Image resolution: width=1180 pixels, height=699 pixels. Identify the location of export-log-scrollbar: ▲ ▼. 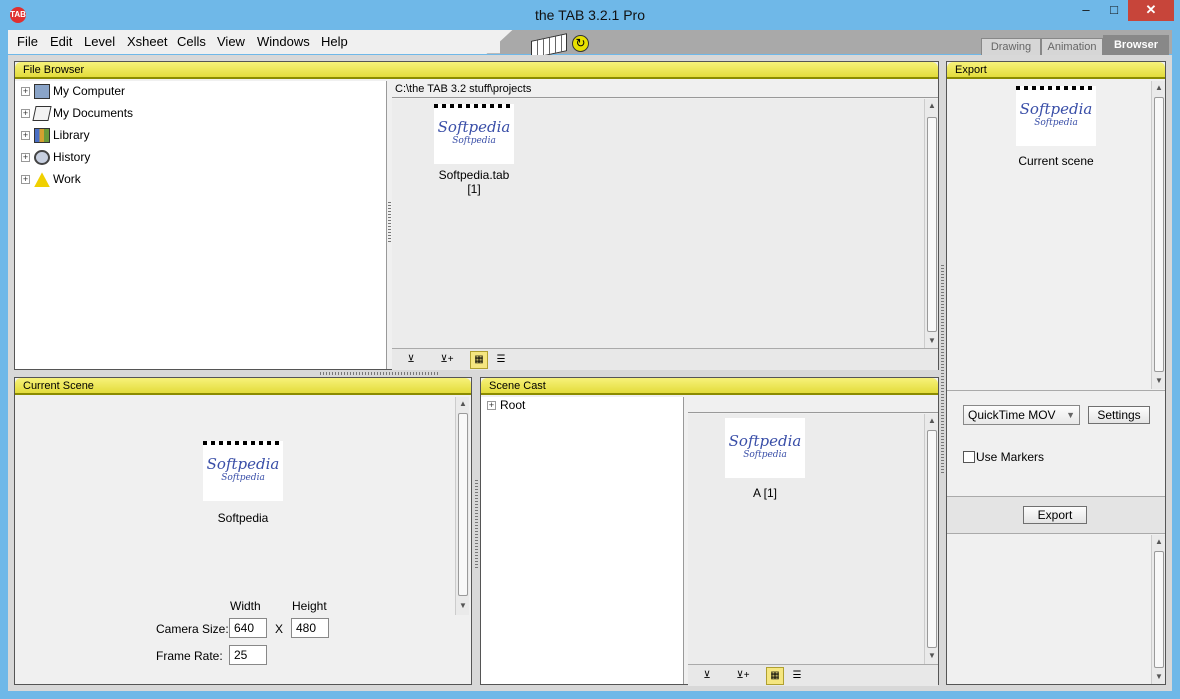
(1158, 609).